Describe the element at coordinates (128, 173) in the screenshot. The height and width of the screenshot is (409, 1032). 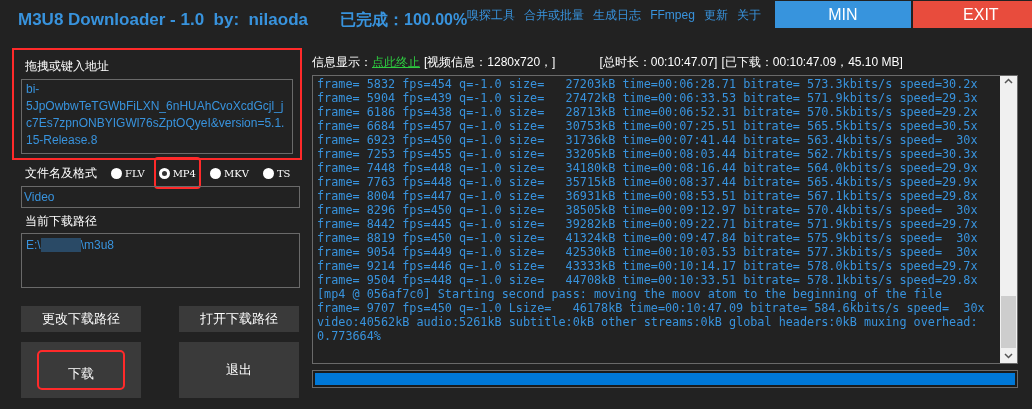
I see `format-radio: FLV` at that location.